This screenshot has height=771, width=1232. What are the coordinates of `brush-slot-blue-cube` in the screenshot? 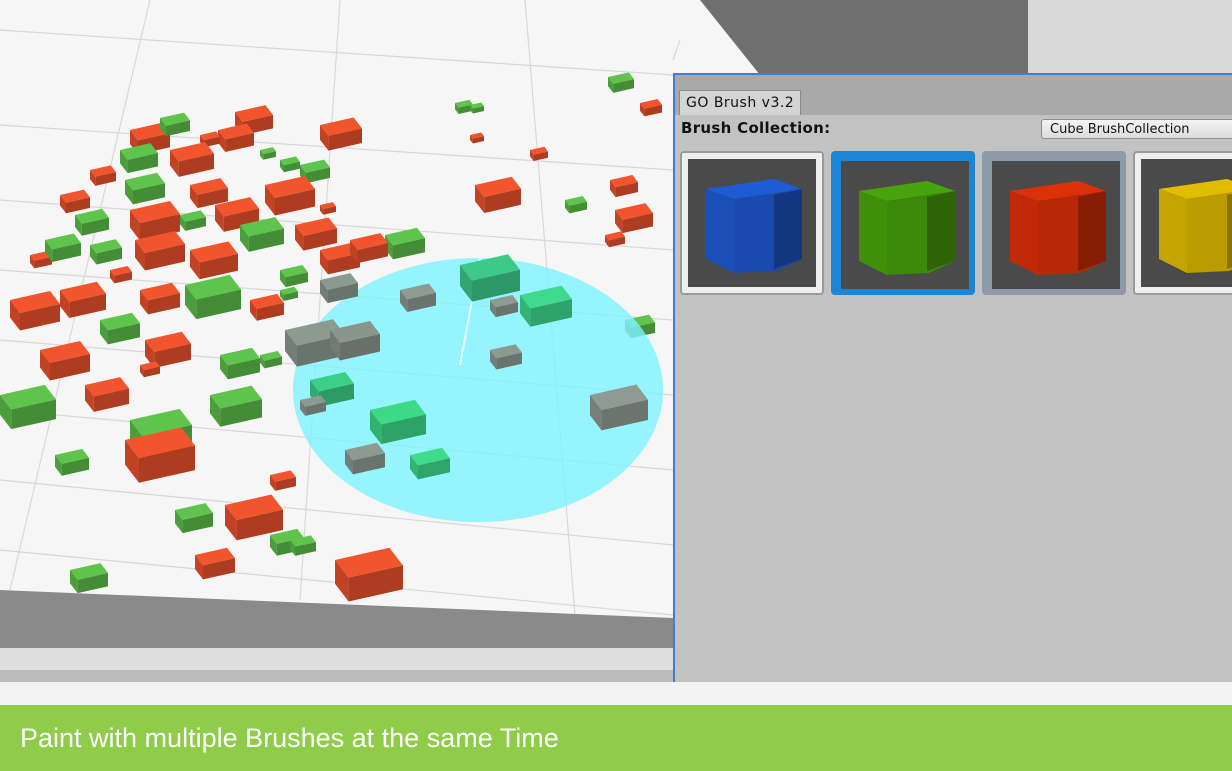 It's located at (752, 223).